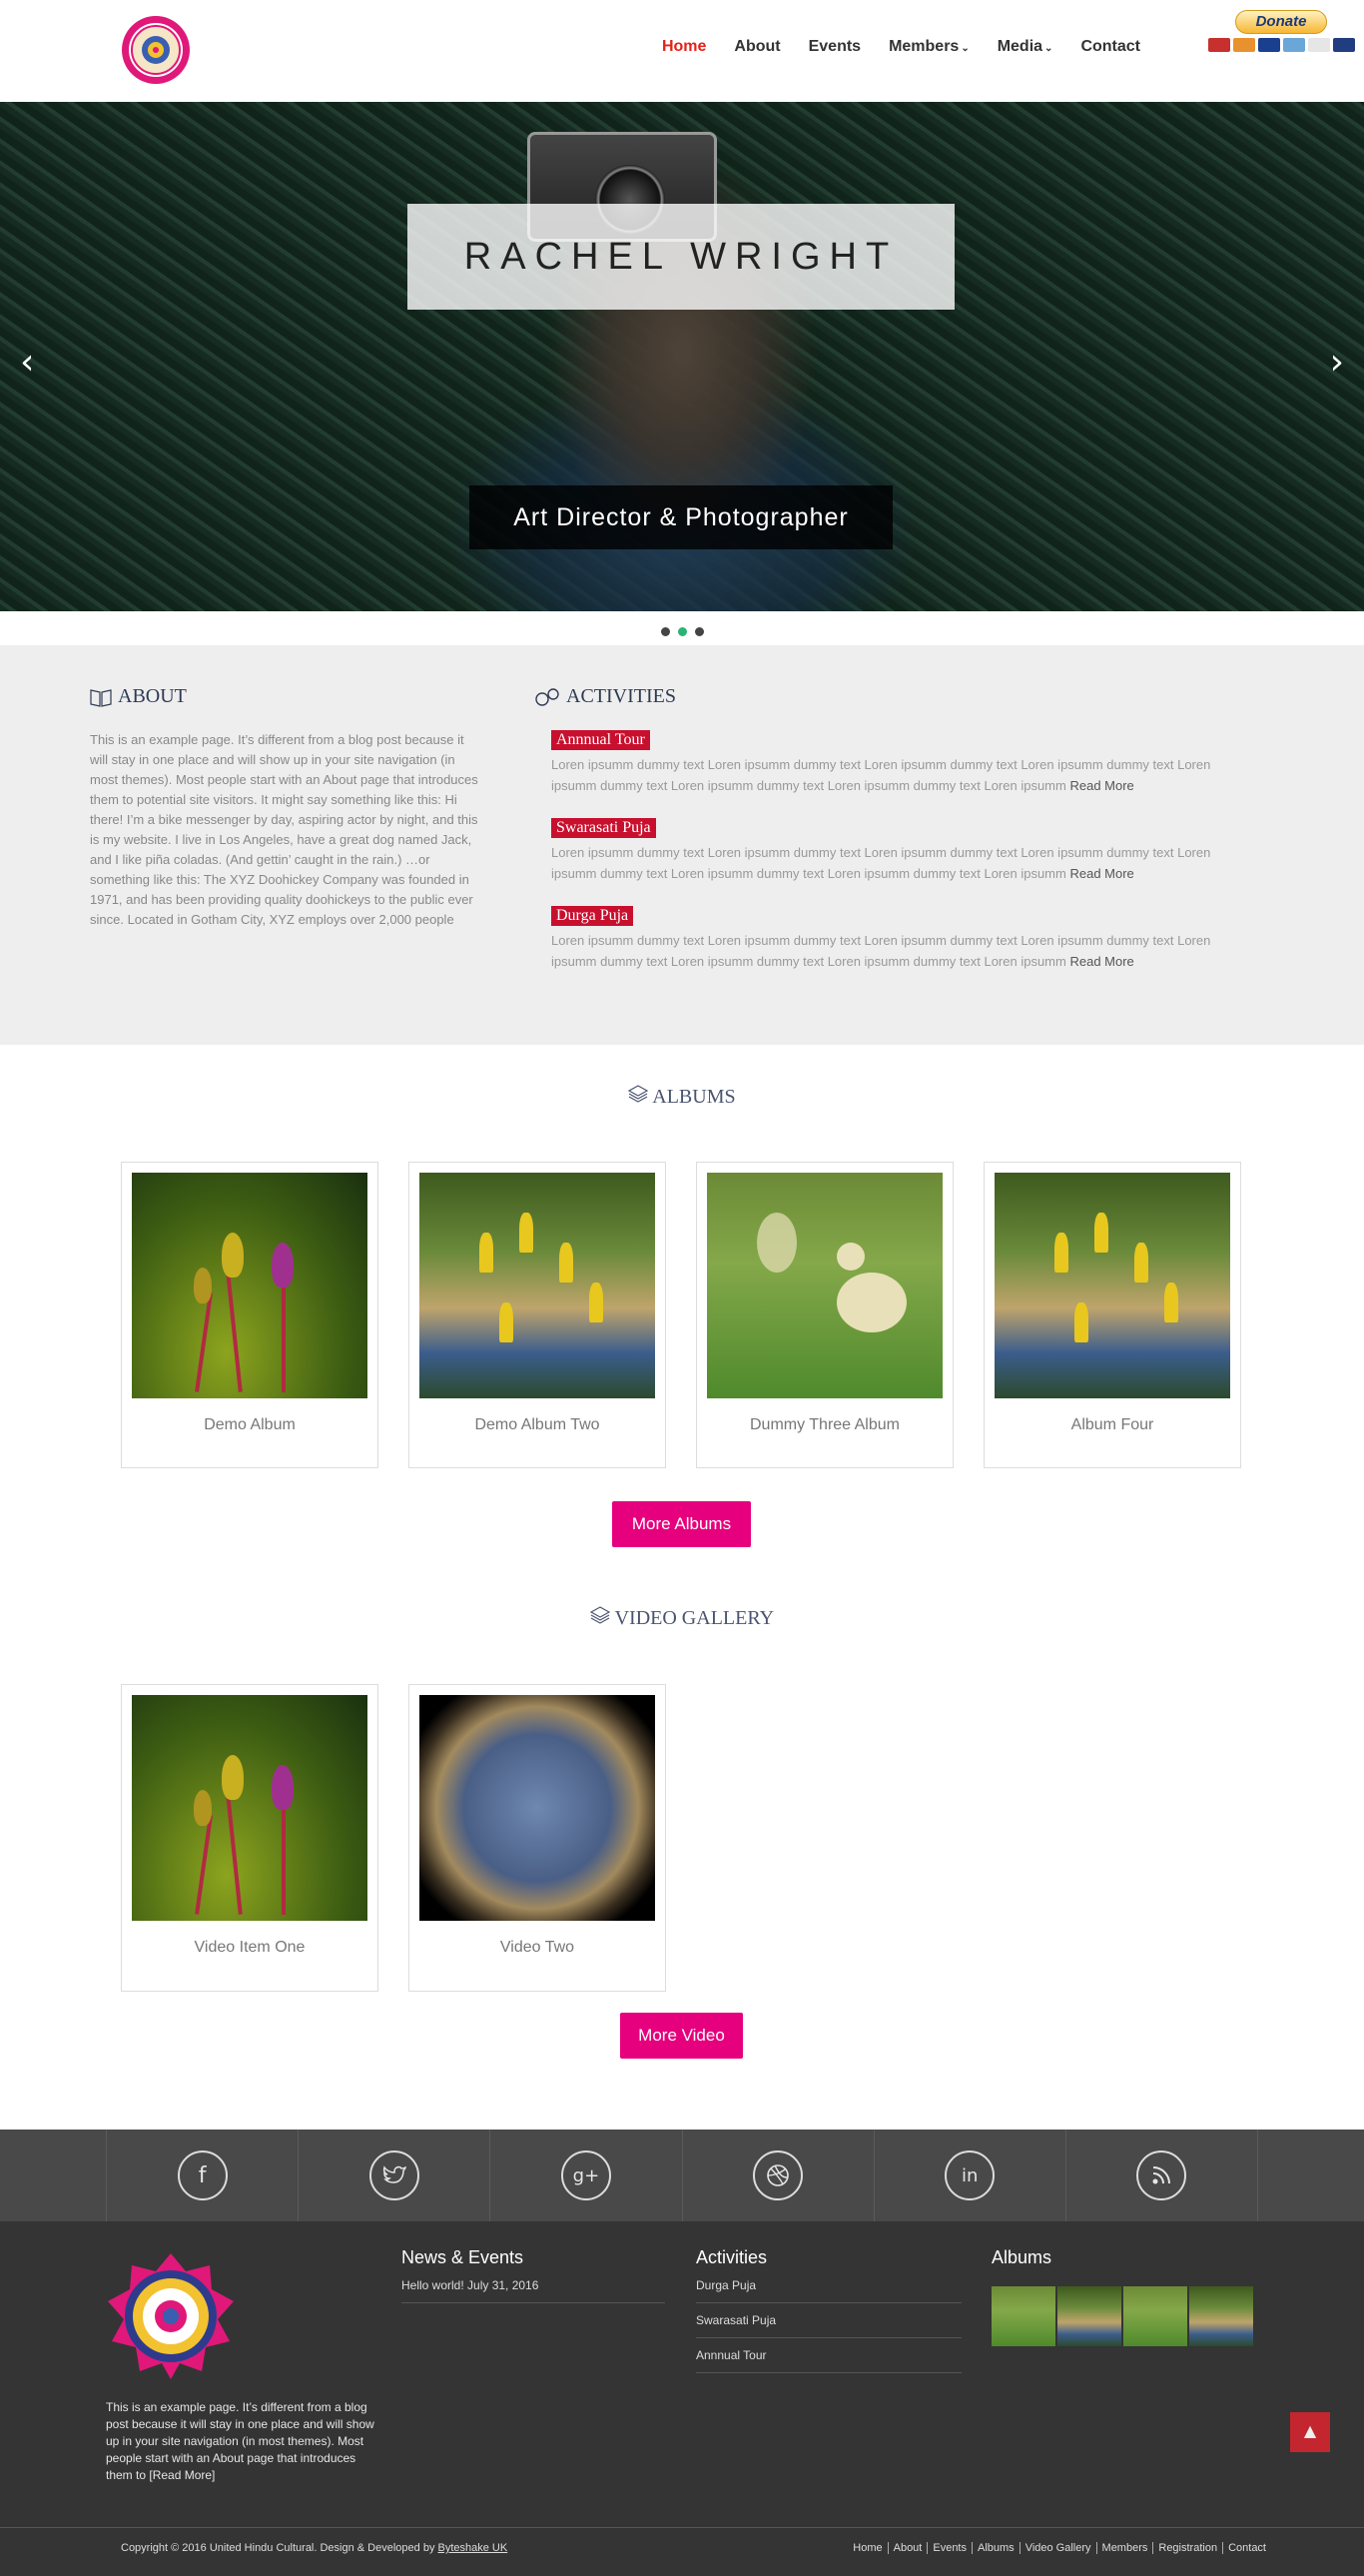  I want to click on more-albums-button: More Albums, so click(681, 1524).